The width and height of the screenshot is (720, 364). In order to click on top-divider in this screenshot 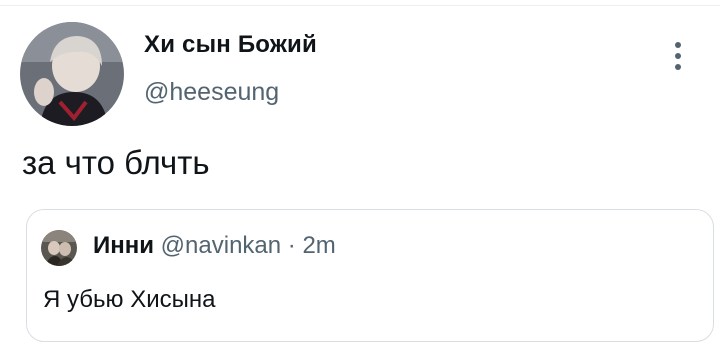, I will do `click(360, 5)`.